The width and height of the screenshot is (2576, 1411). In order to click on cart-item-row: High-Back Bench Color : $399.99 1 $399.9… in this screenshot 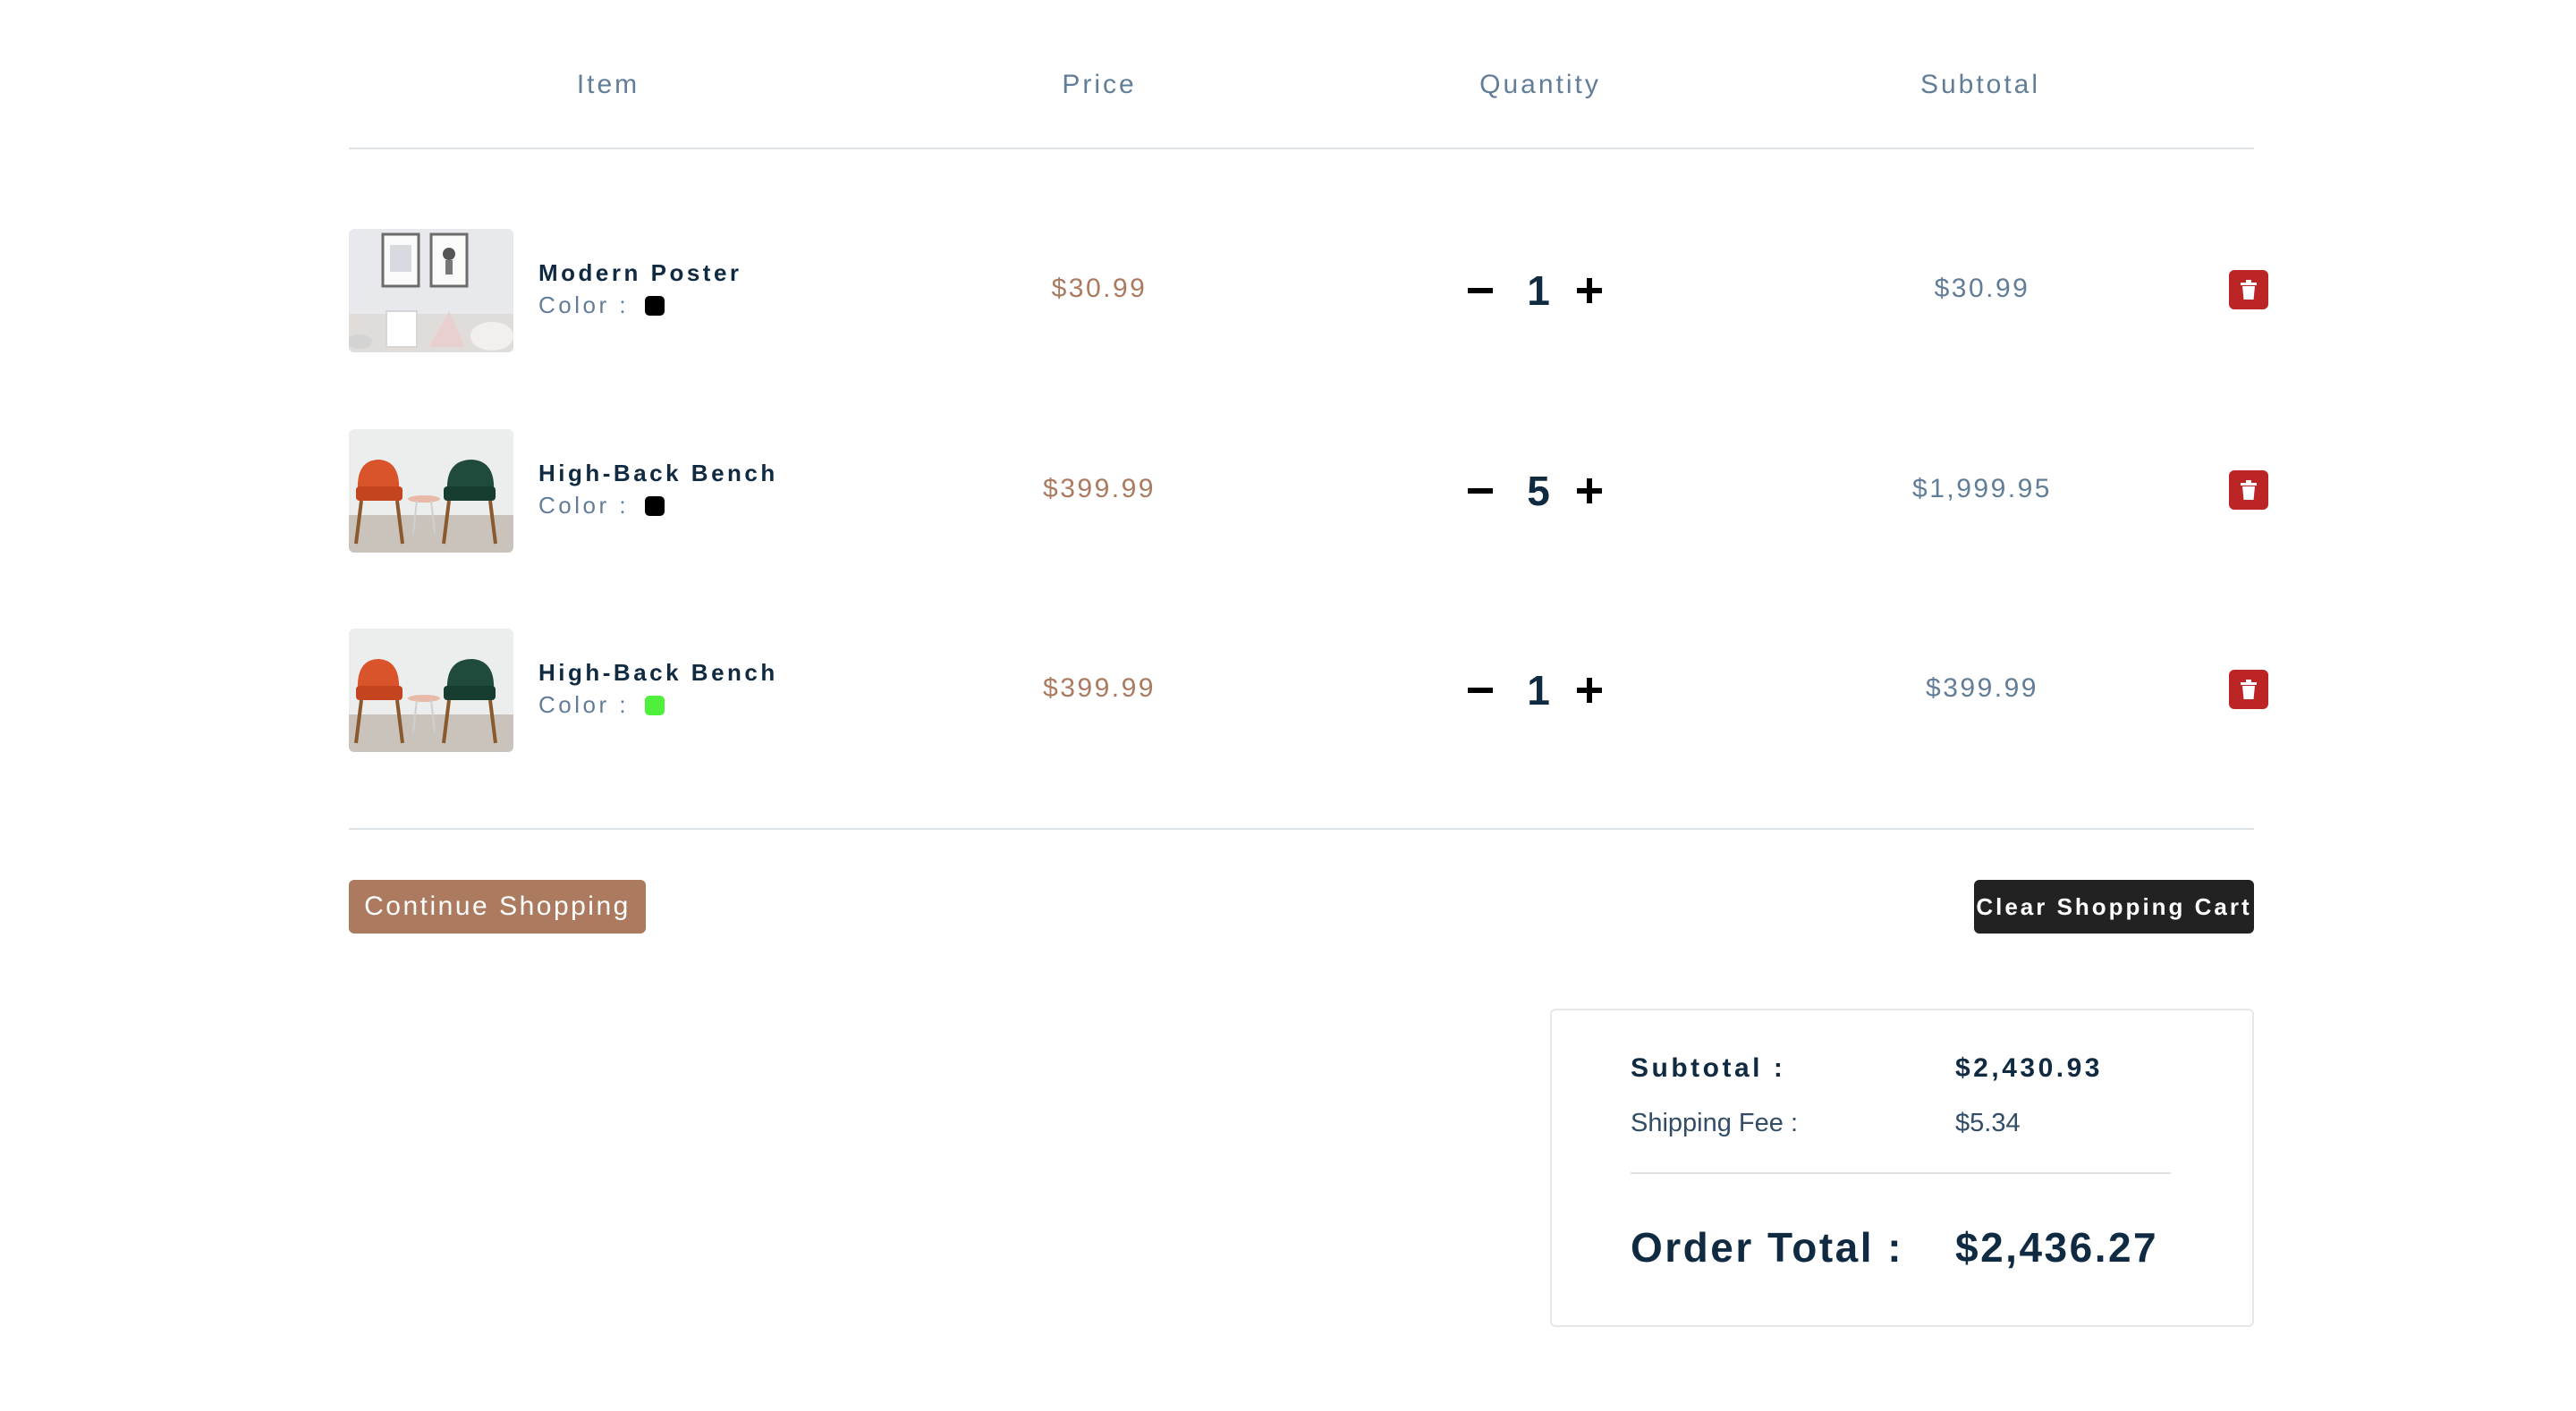, I will do `click(1308, 691)`.